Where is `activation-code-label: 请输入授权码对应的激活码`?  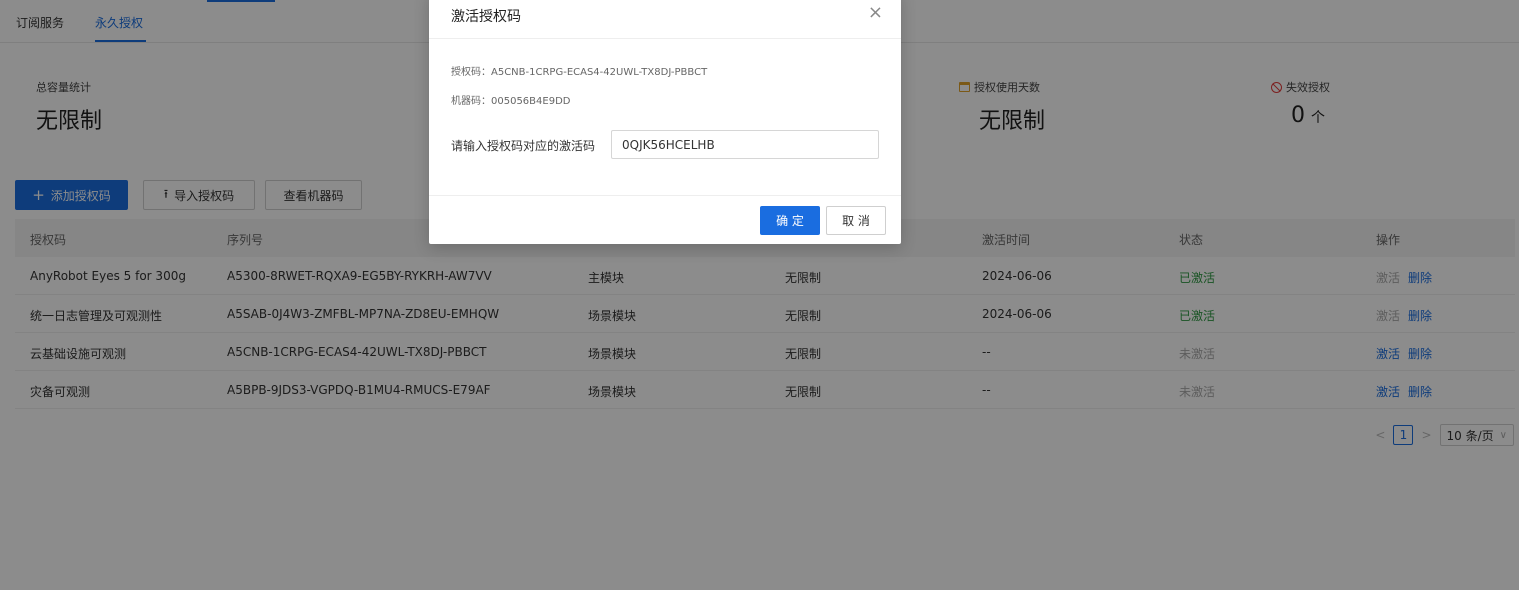
activation-code-label: 请输入授权码对应的激活码 is located at coordinates (523, 146).